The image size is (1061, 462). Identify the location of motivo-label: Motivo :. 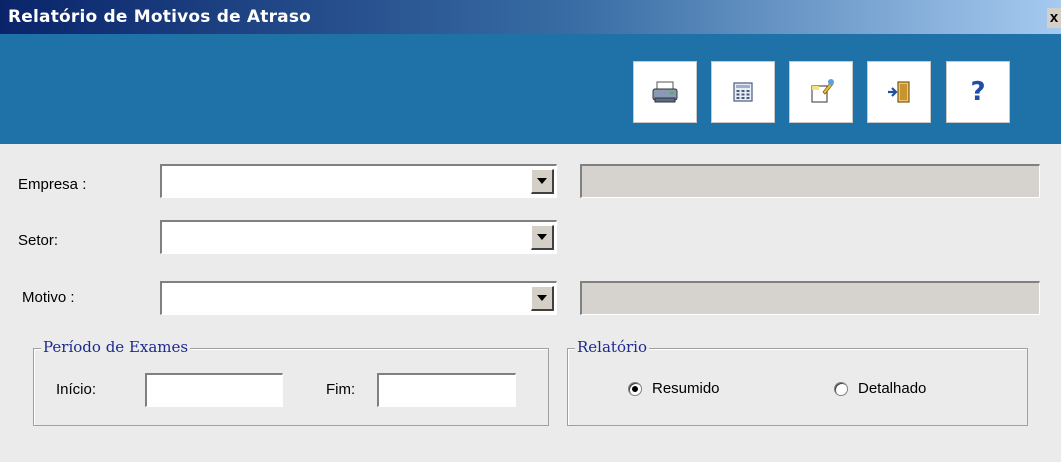
(48, 297).